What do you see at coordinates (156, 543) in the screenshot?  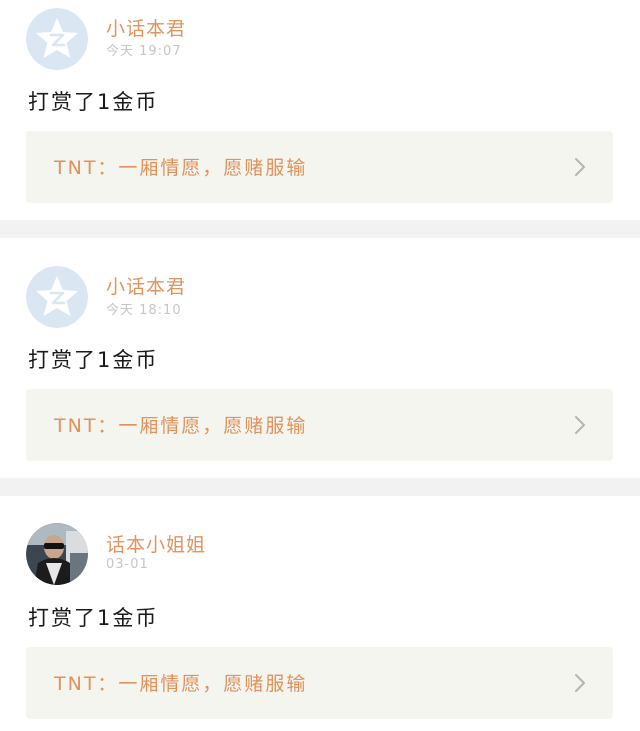 I see `username: 话本小姐姐` at bounding box center [156, 543].